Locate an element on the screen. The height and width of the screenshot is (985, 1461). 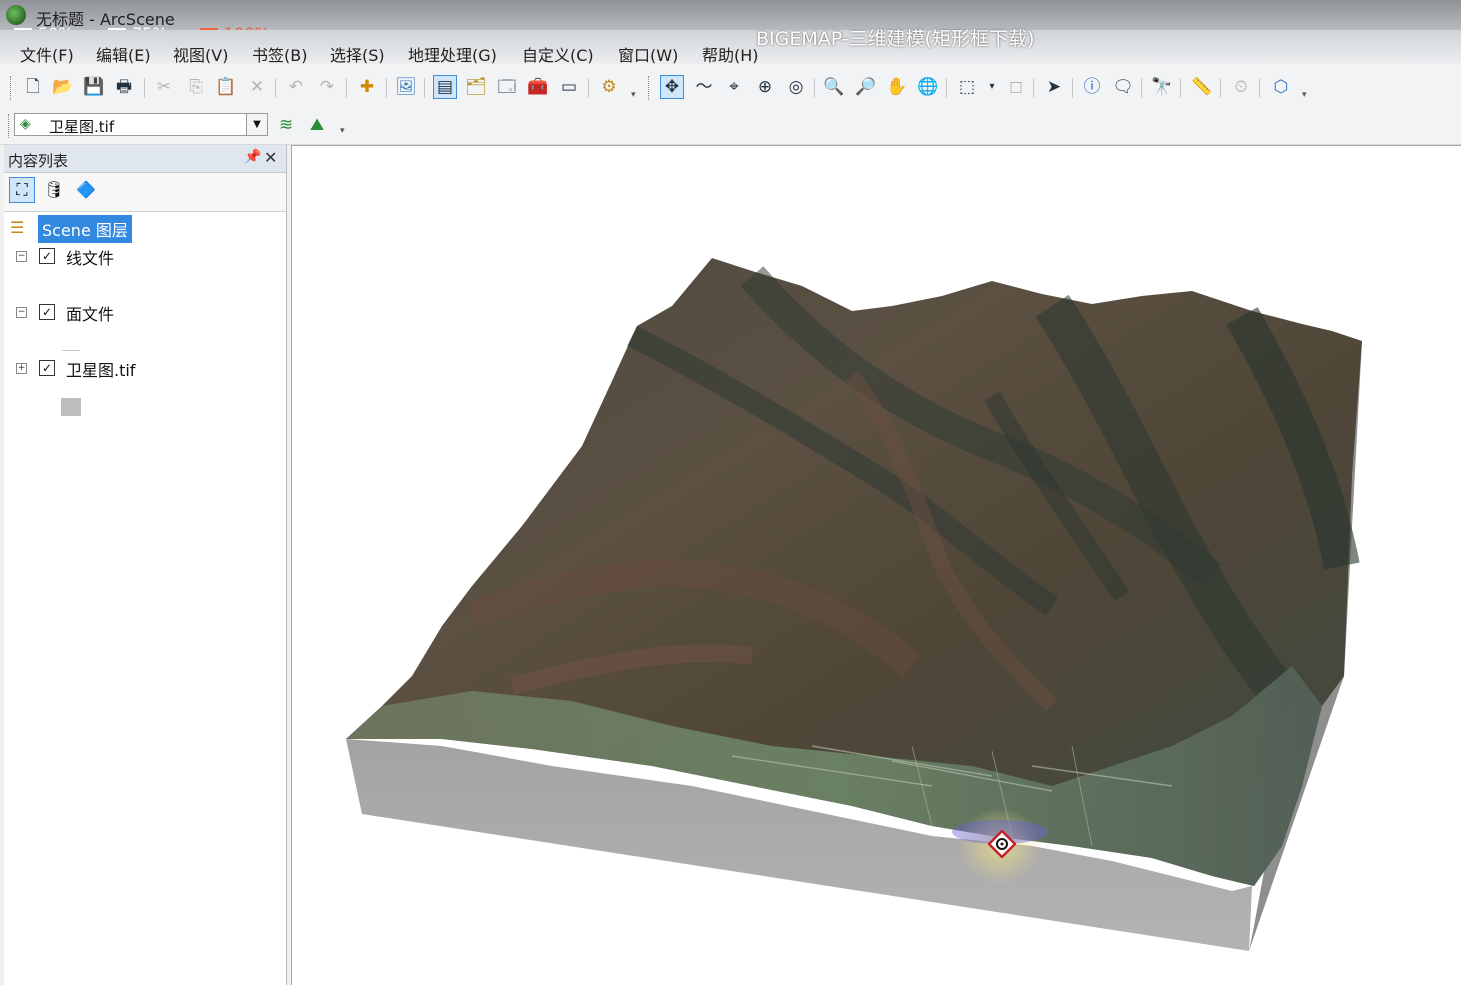
measure-icon: 📏 is located at coordinates (1202, 87).